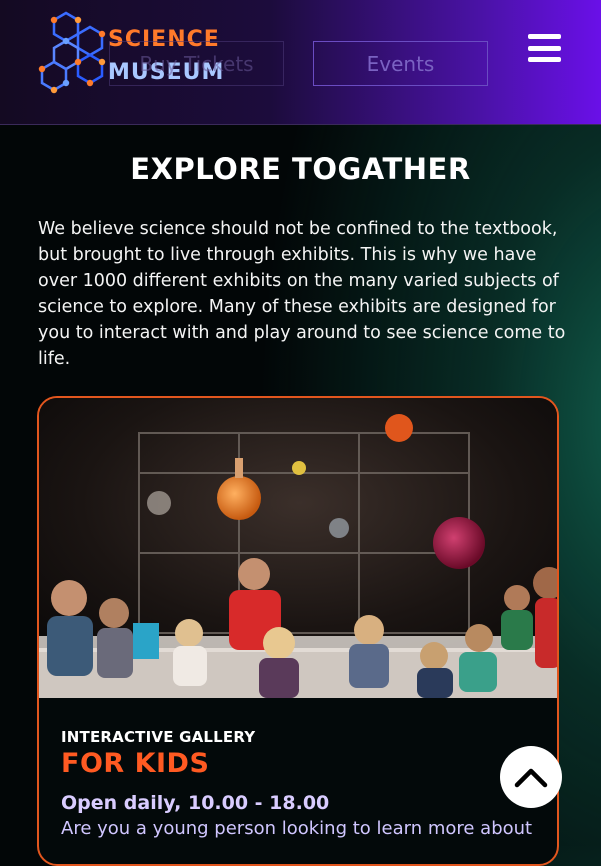 The width and height of the screenshot is (601, 866). I want to click on card-kicker: INTERACTIVE GALLERY, so click(158, 737).